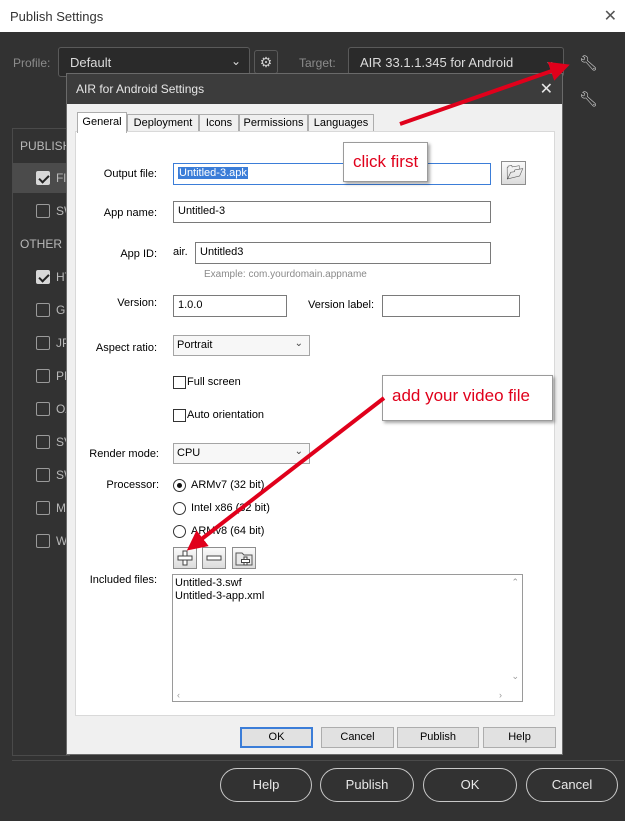 This screenshot has height=821, width=625. What do you see at coordinates (102, 122) in the screenshot?
I see `tab-general: General` at bounding box center [102, 122].